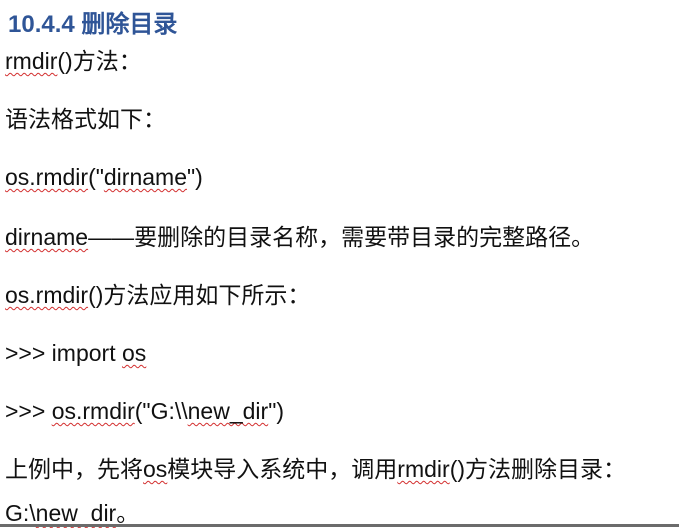  I want to click on code-paren-open: (", so click(96, 177).